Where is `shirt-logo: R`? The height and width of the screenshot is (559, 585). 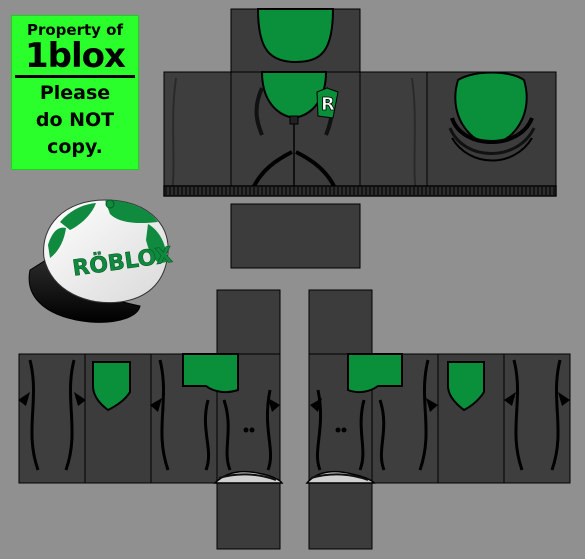
shirt-logo: R is located at coordinates (328, 104).